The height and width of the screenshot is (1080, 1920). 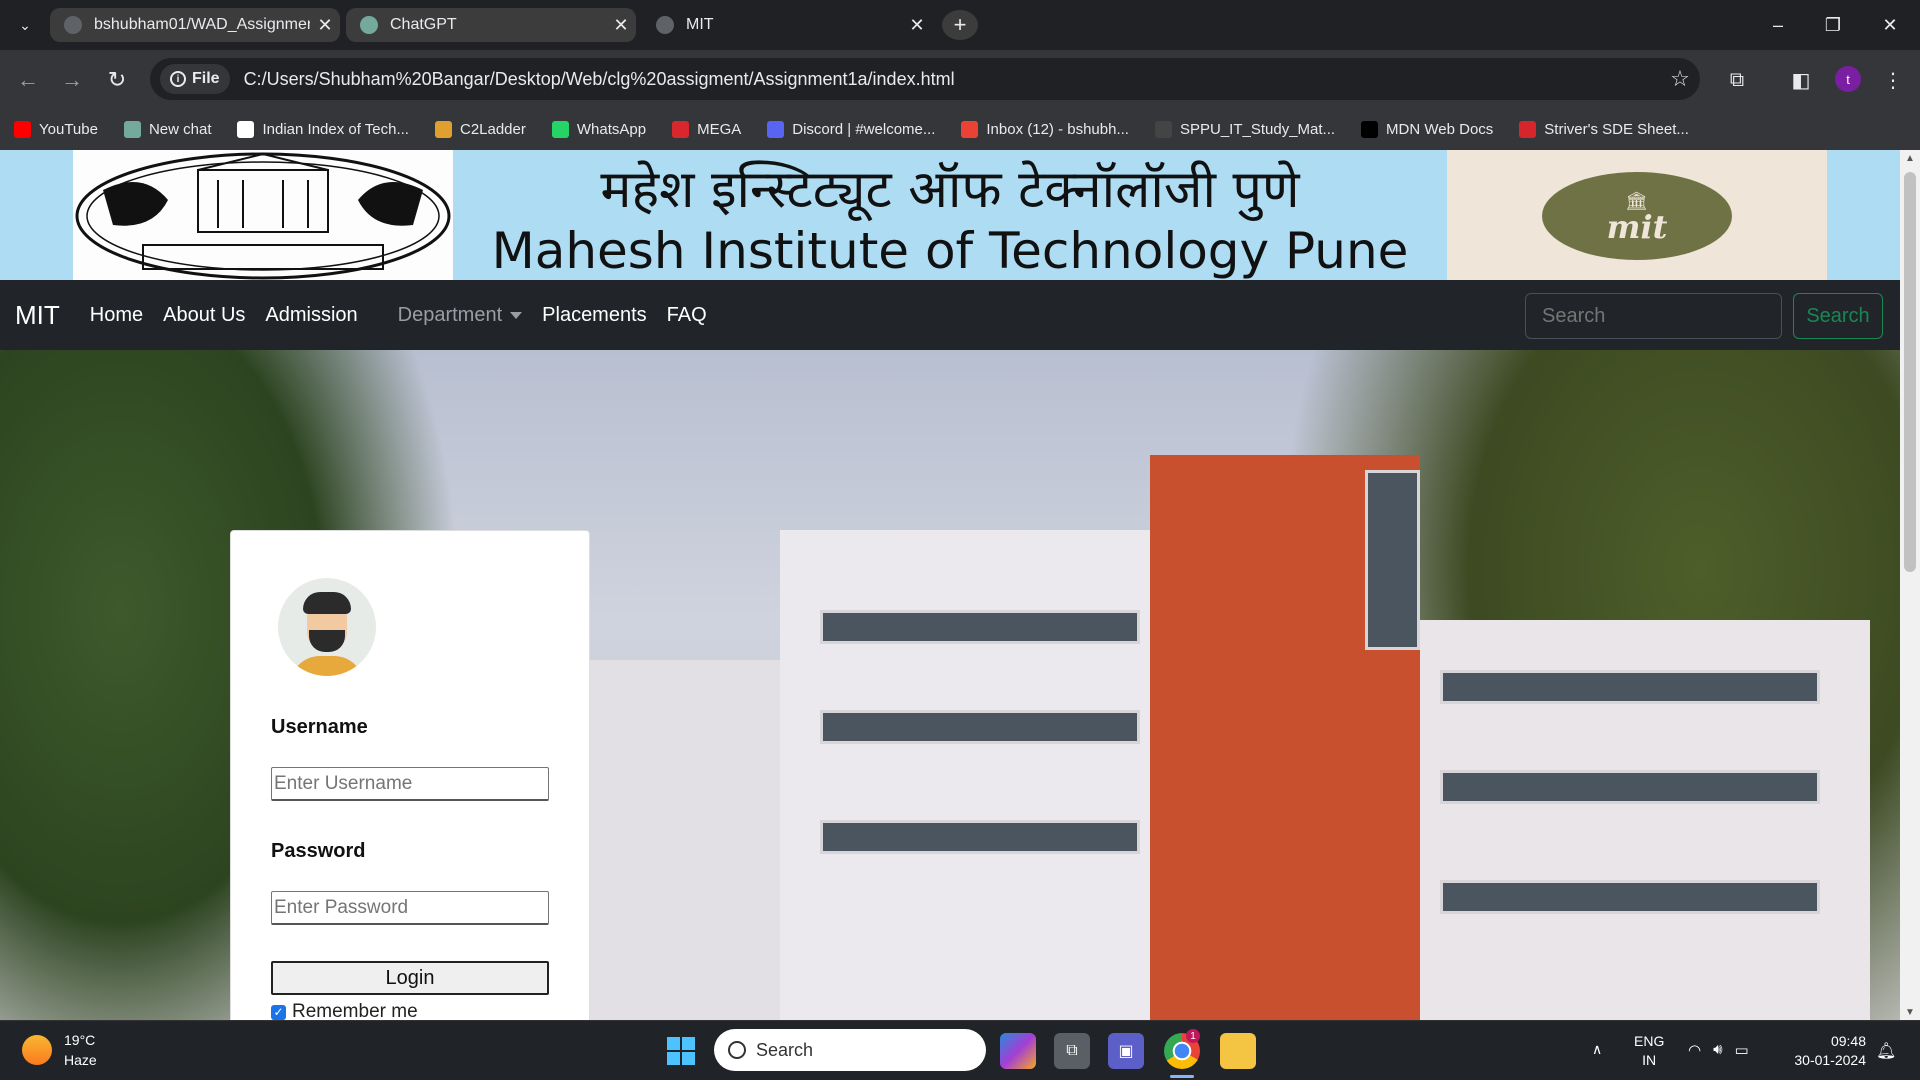 I want to click on new-tab-button: +, so click(x=960, y=25).